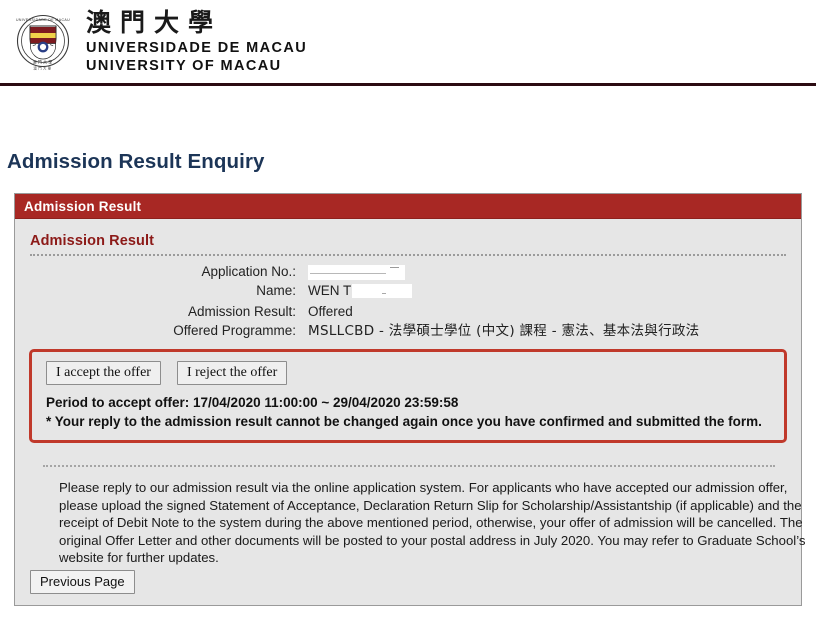 The width and height of the screenshot is (816, 627). Describe the element at coordinates (330, 311) in the screenshot. I see `field-value-admission-result: Offered` at that location.